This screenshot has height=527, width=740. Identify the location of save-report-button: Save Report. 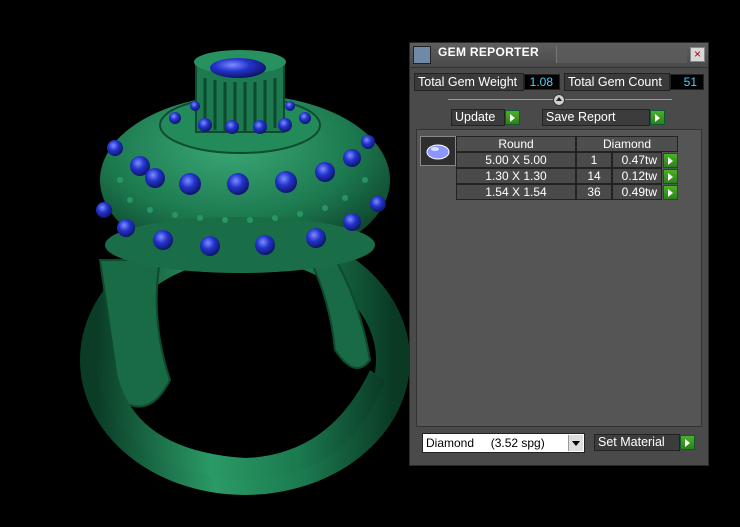
(596, 117).